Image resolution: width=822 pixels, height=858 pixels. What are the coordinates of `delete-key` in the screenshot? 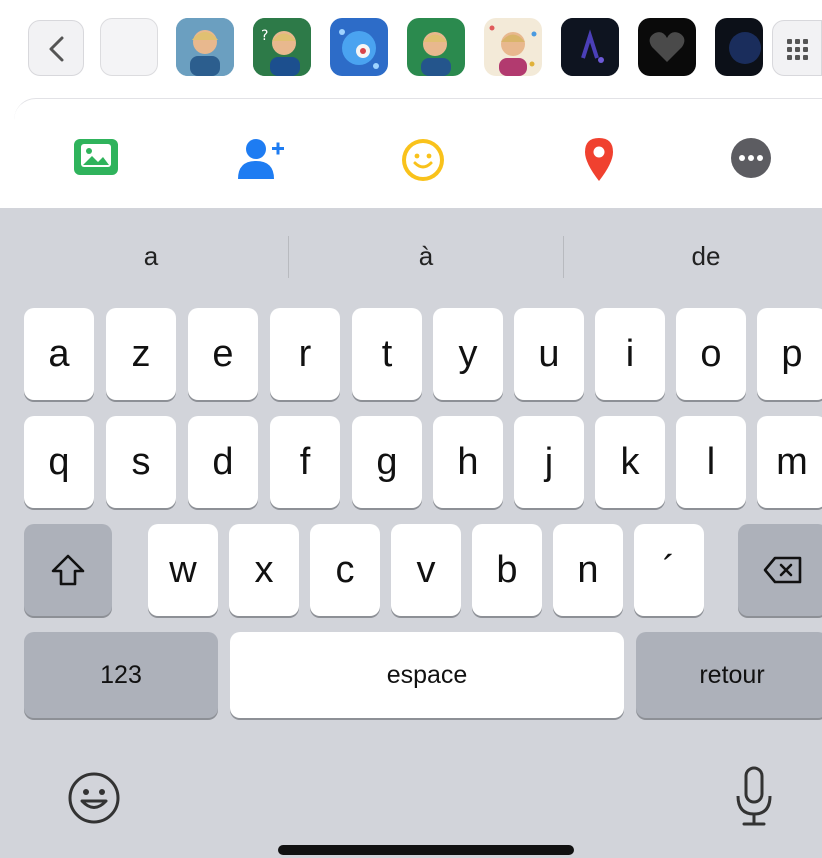 It's located at (780, 570).